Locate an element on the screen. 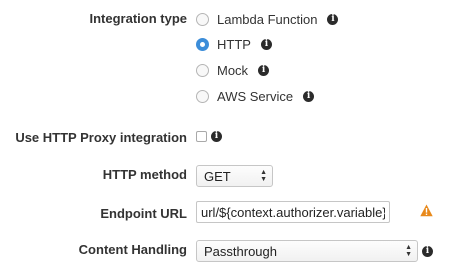 Image resolution: width=474 pixels, height=279 pixels. http-method-select: GET ▲ ▼ is located at coordinates (234, 176).